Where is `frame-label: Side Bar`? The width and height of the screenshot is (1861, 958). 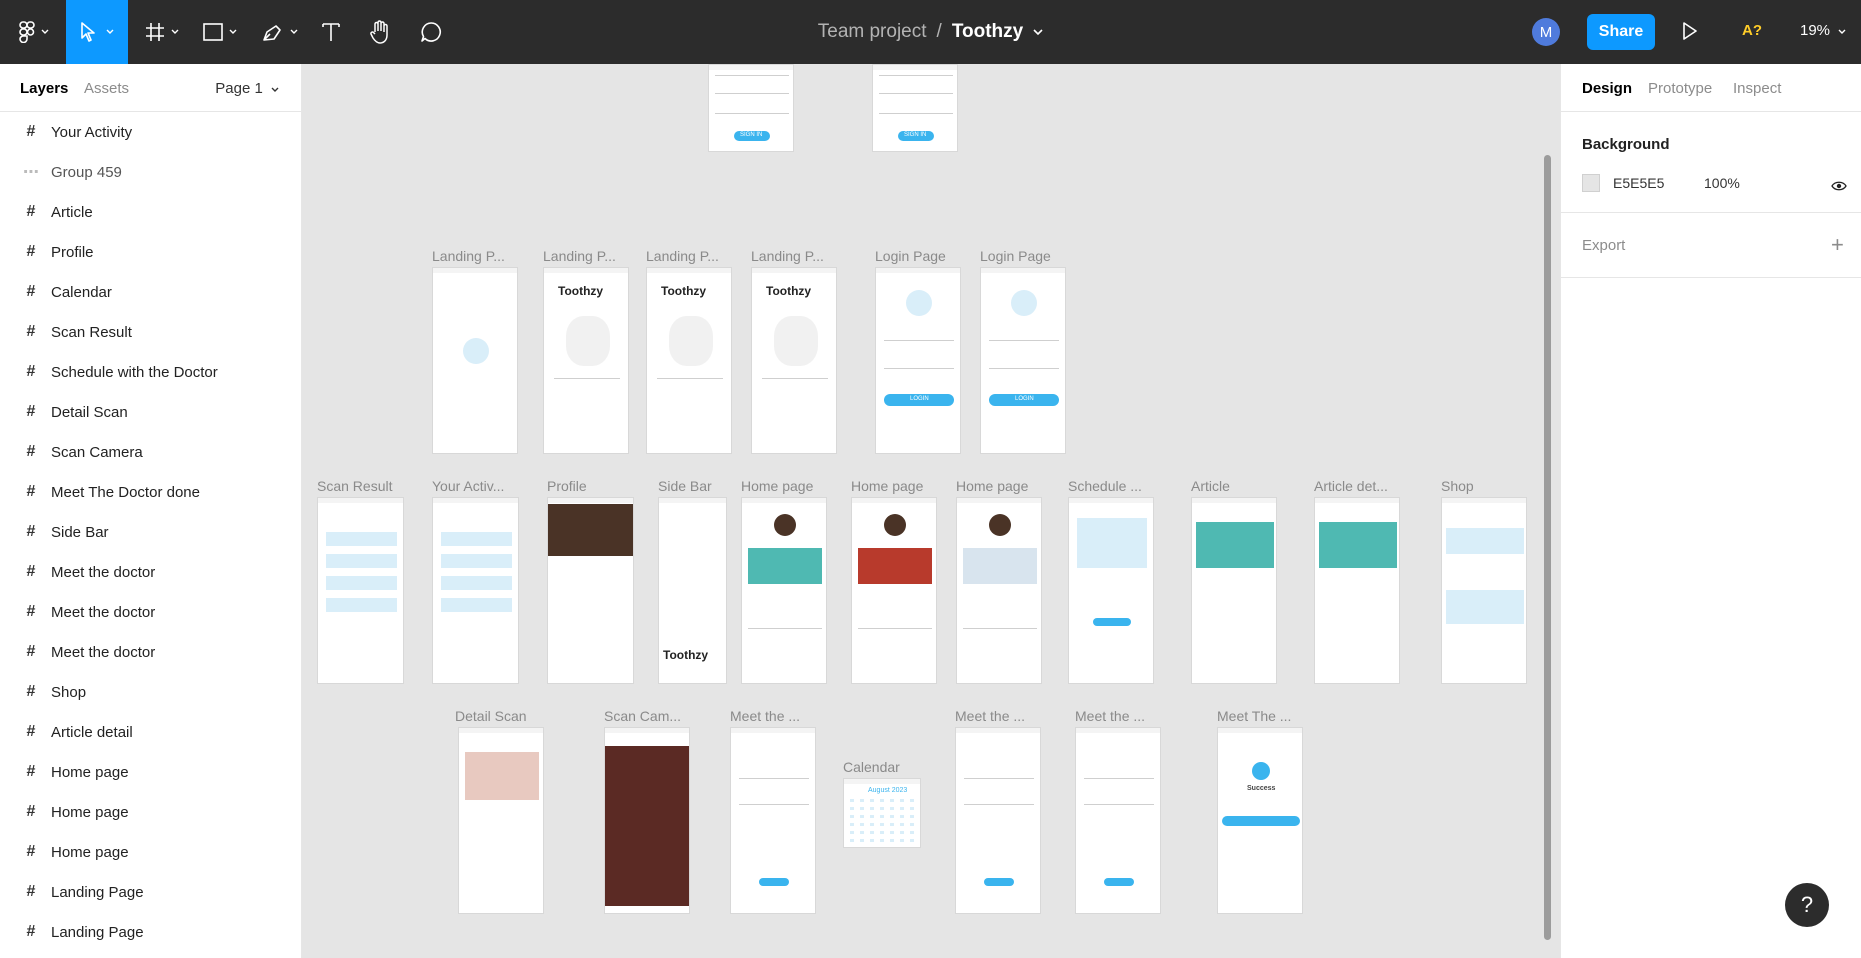
frame-label: Side Bar is located at coordinates (685, 486).